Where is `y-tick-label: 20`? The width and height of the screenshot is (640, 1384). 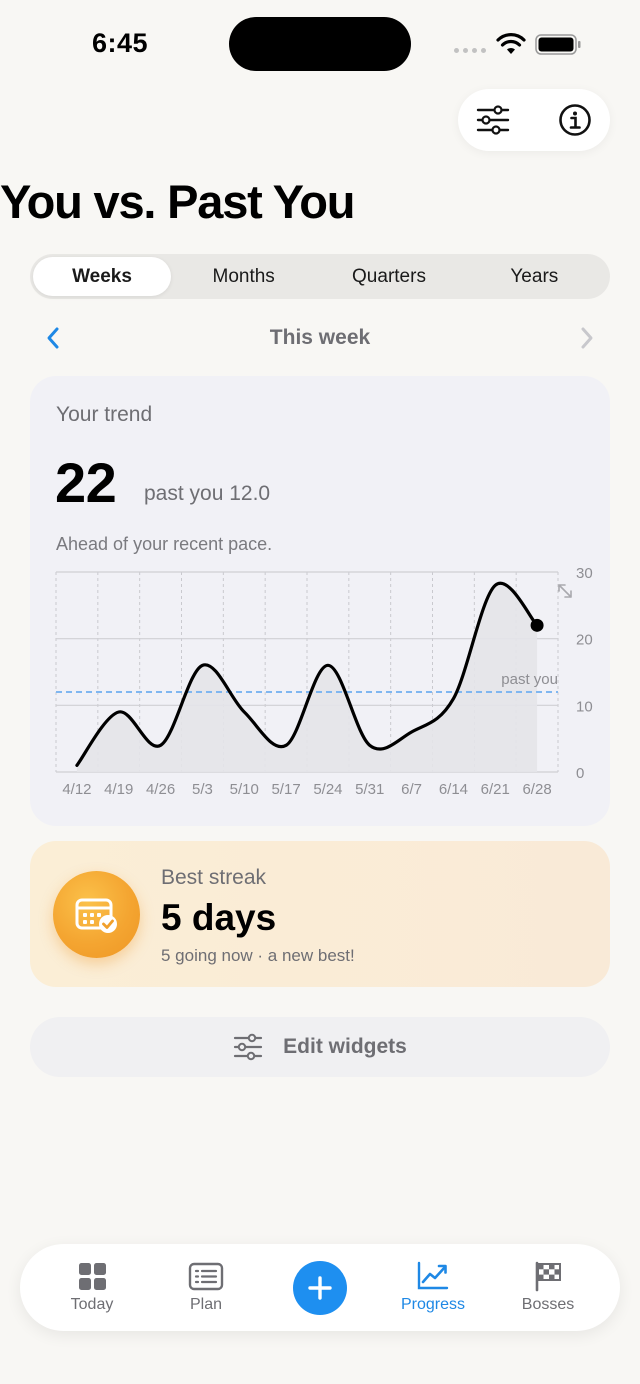
y-tick-label: 20 is located at coordinates (584, 640).